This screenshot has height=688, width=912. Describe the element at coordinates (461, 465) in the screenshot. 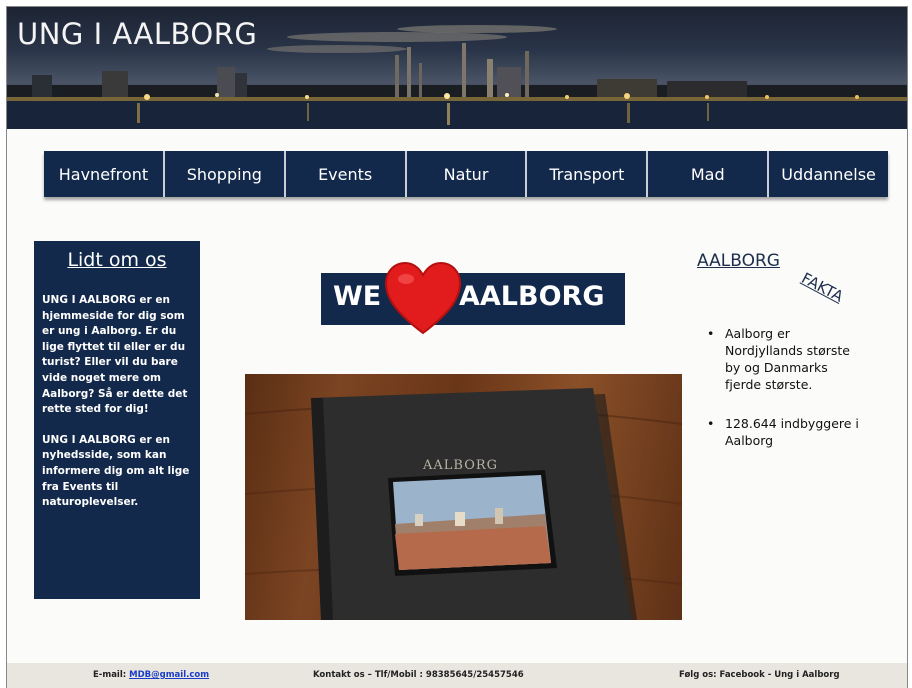

I see `book-title: AALBORG` at that location.